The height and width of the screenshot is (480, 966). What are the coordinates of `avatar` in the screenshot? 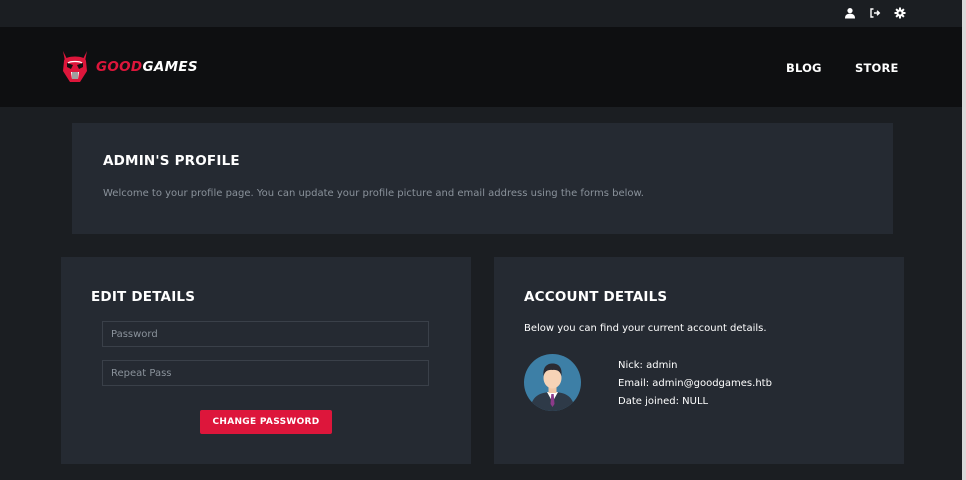 It's located at (552, 382).